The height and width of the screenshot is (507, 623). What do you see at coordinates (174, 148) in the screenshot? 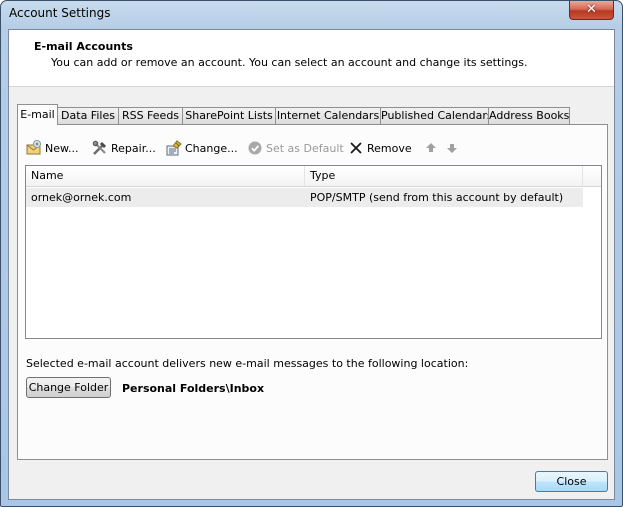
I see `change-settings-icon` at bounding box center [174, 148].